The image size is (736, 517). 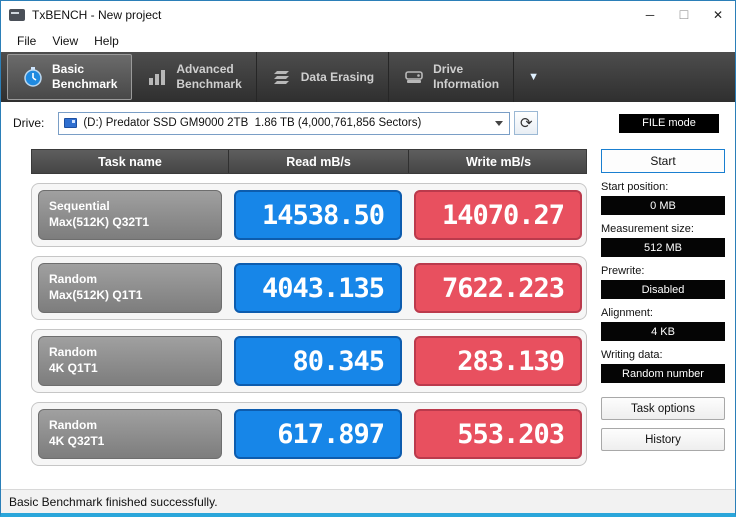 I want to click on tab-basic-benchmark: Basic Benchmark, so click(x=70, y=77).